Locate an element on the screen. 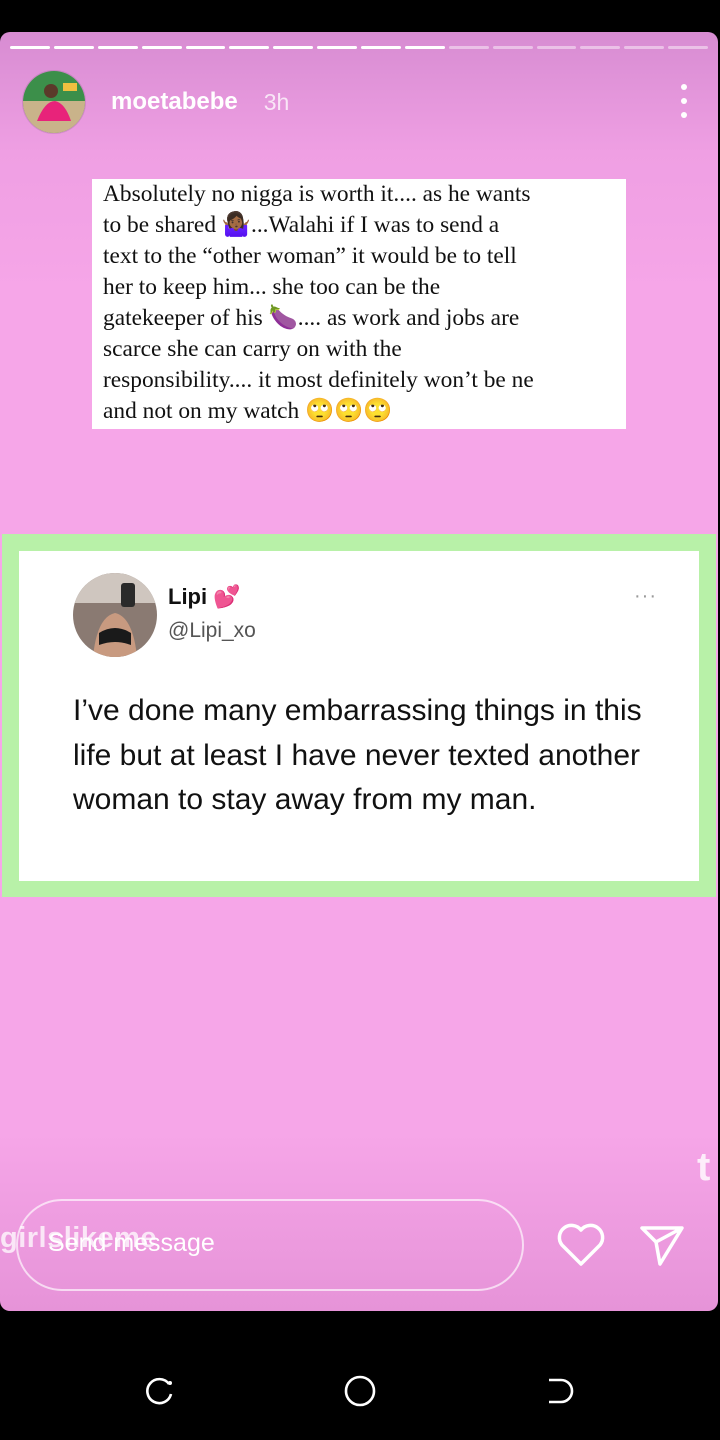  send-icon is located at coordinates (662, 1246).